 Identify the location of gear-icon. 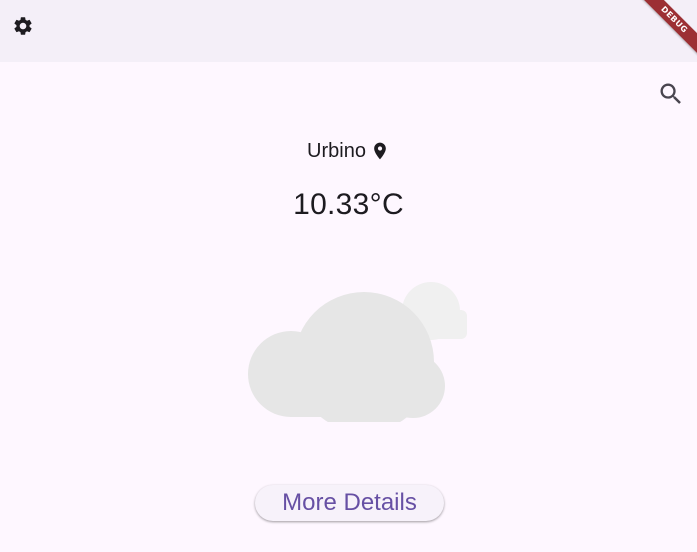
(23, 26).